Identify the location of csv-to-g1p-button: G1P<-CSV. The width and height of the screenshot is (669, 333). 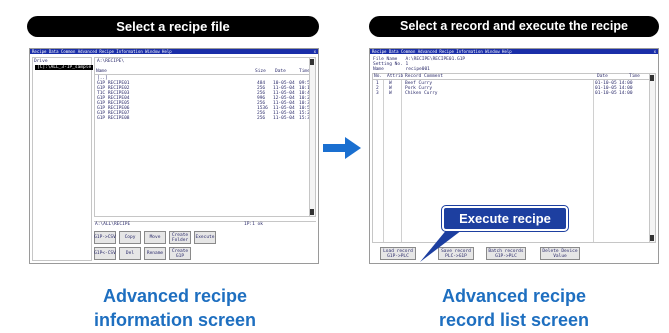
(105, 253).